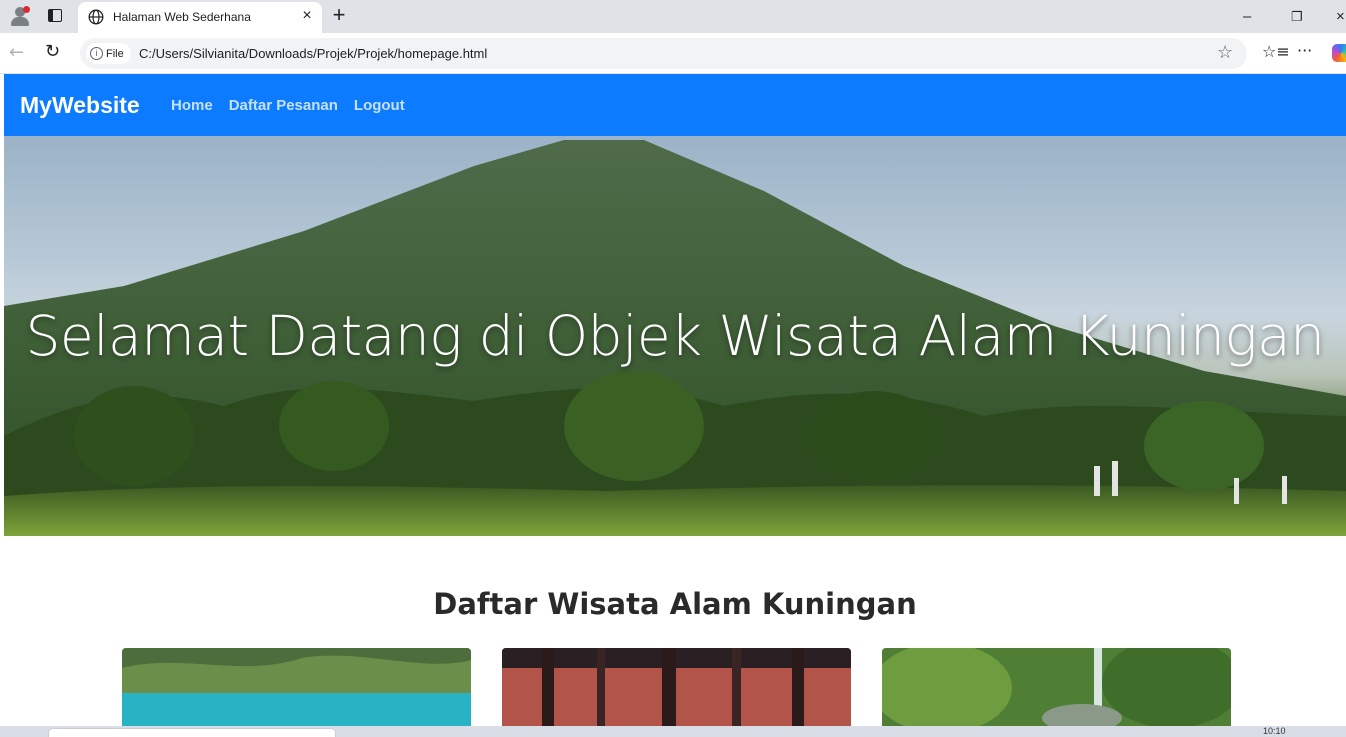 Image resolution: width=1346 pixels, height=737 pixels. Describe the element at coordinates (192, 732) in the screenshot. I see `taskbar-search-box` at that location.